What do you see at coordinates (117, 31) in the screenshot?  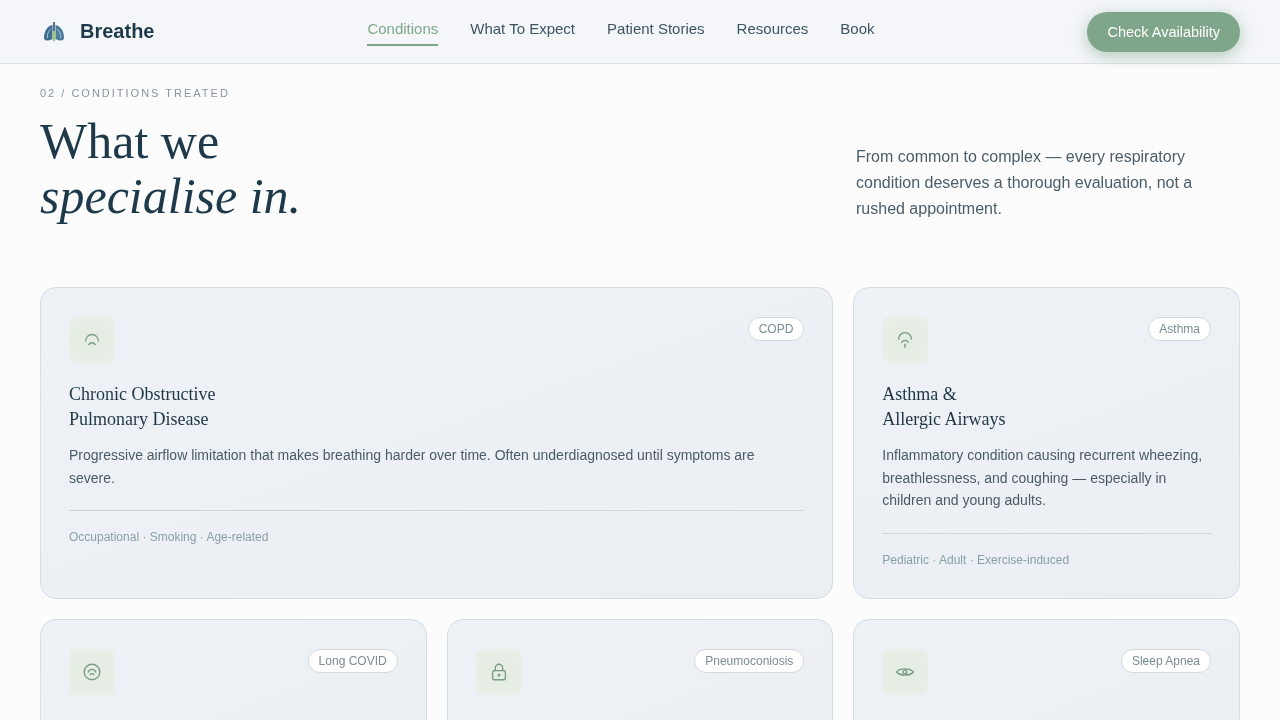 I see `brand-name: Breathe` at bounding box center [117, 31].